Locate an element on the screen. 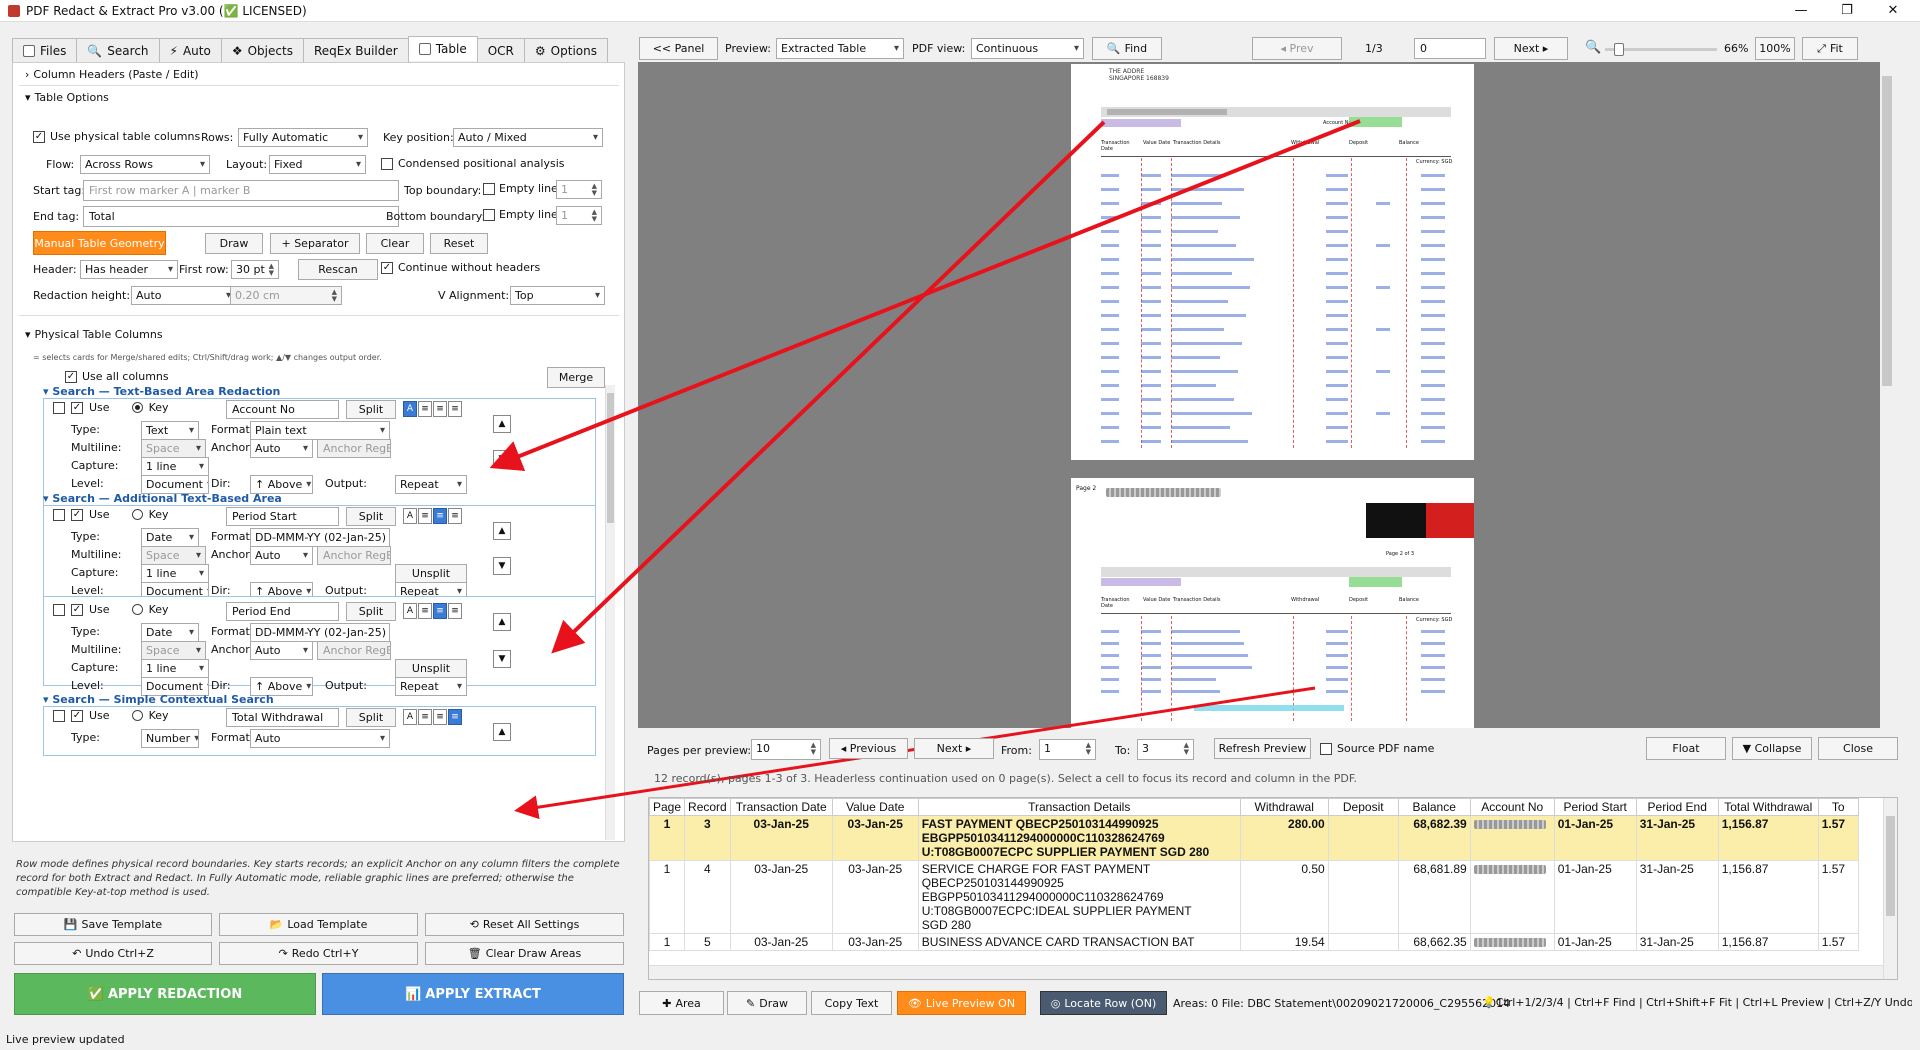 Image resolution: width=1920 pixels, height=1050 pixels. top-empty-lines-spinner: 1 ▲ ▼ is located at coordinates (579, 189).